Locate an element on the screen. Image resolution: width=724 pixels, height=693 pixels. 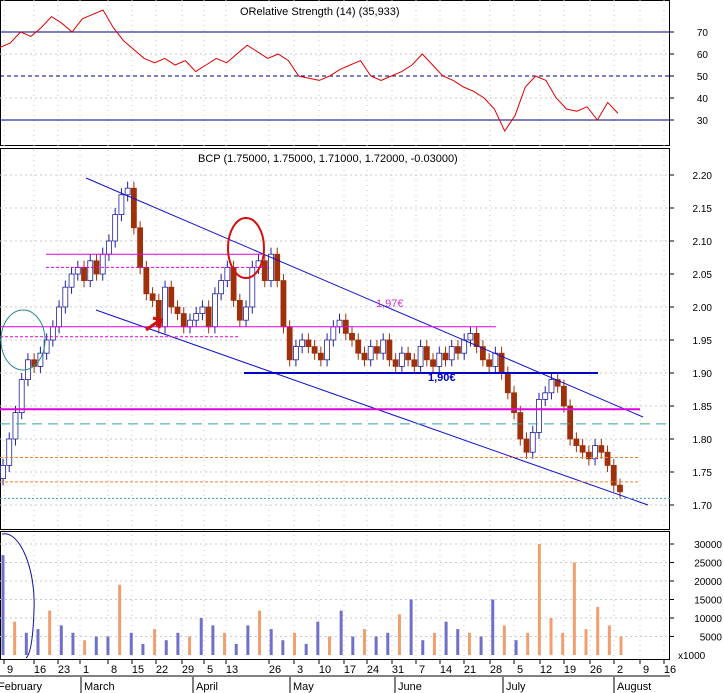
price-tick-label: 2.20 is located at coordinates (703, 176).